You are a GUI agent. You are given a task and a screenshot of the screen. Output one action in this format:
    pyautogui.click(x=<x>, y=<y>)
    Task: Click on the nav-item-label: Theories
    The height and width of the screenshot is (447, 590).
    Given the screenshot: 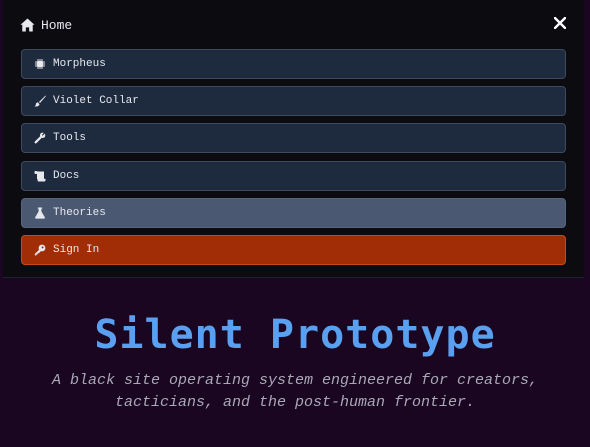 What is the action you would take?
    pyautogui.click(x=79, y=212)
    